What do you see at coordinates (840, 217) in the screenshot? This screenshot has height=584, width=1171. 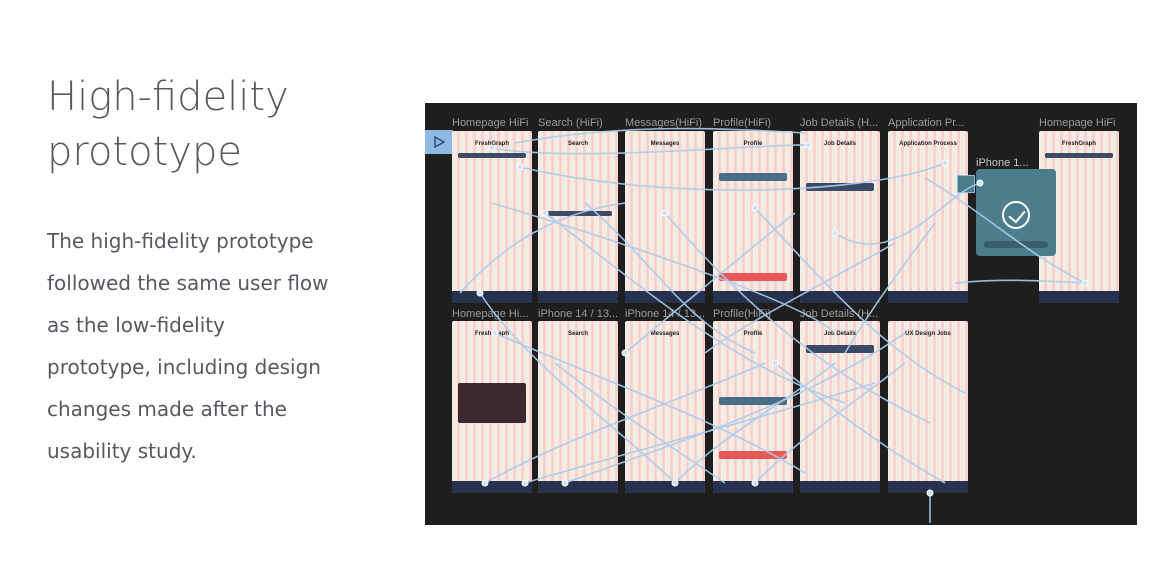 I see `frame-job-details: Job Details` at bounding box center [840, 217].